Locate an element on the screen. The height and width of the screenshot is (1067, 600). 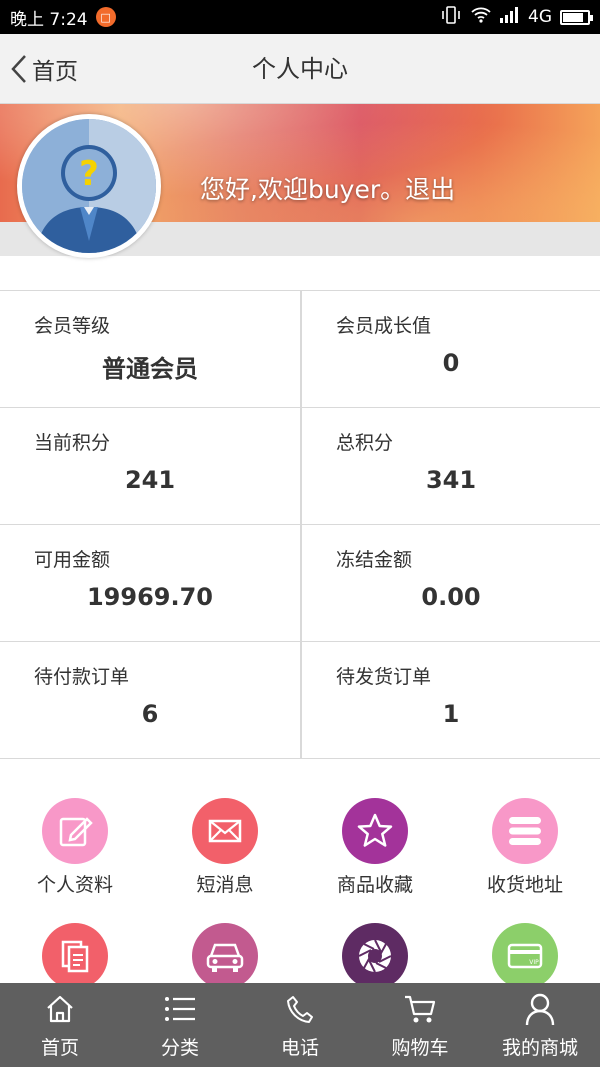
phone-icon is located at coordinates (300, 1009).